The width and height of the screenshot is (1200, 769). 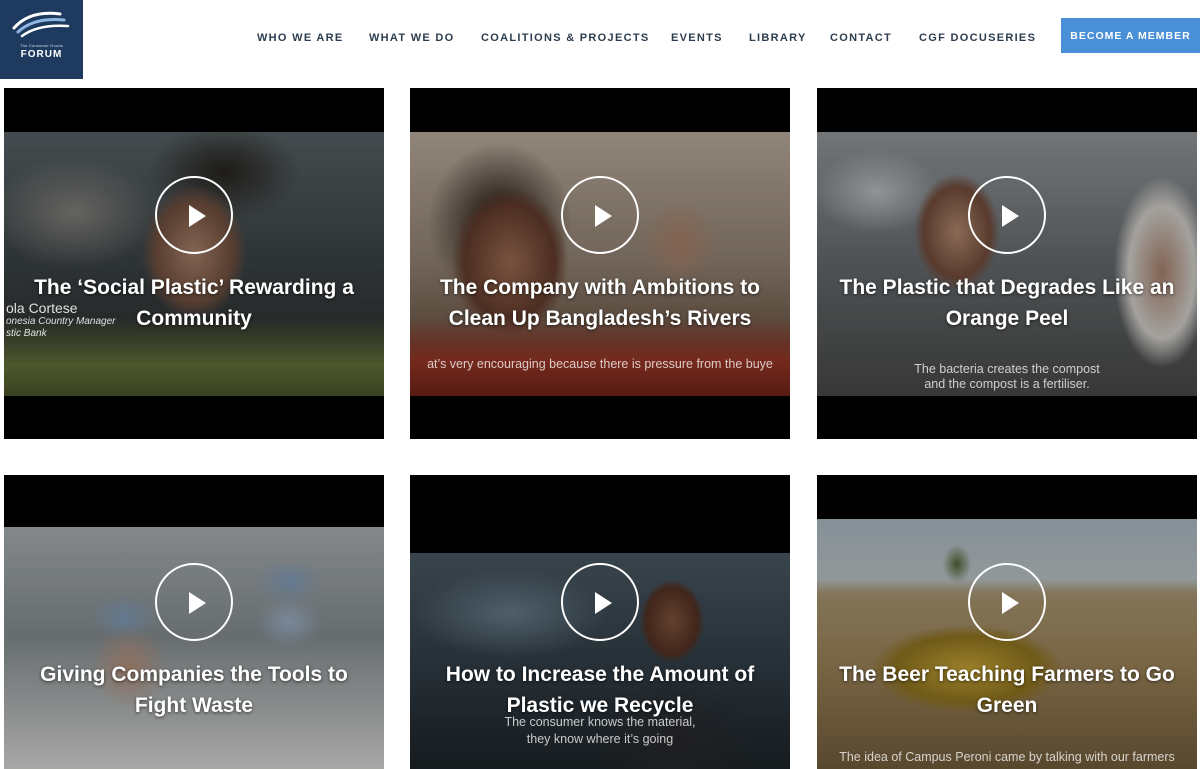 What do you see at coordinates (778, 38) in the screenshot?
I see `nav-library: LIBRARY` at bounding box center [778, 38].